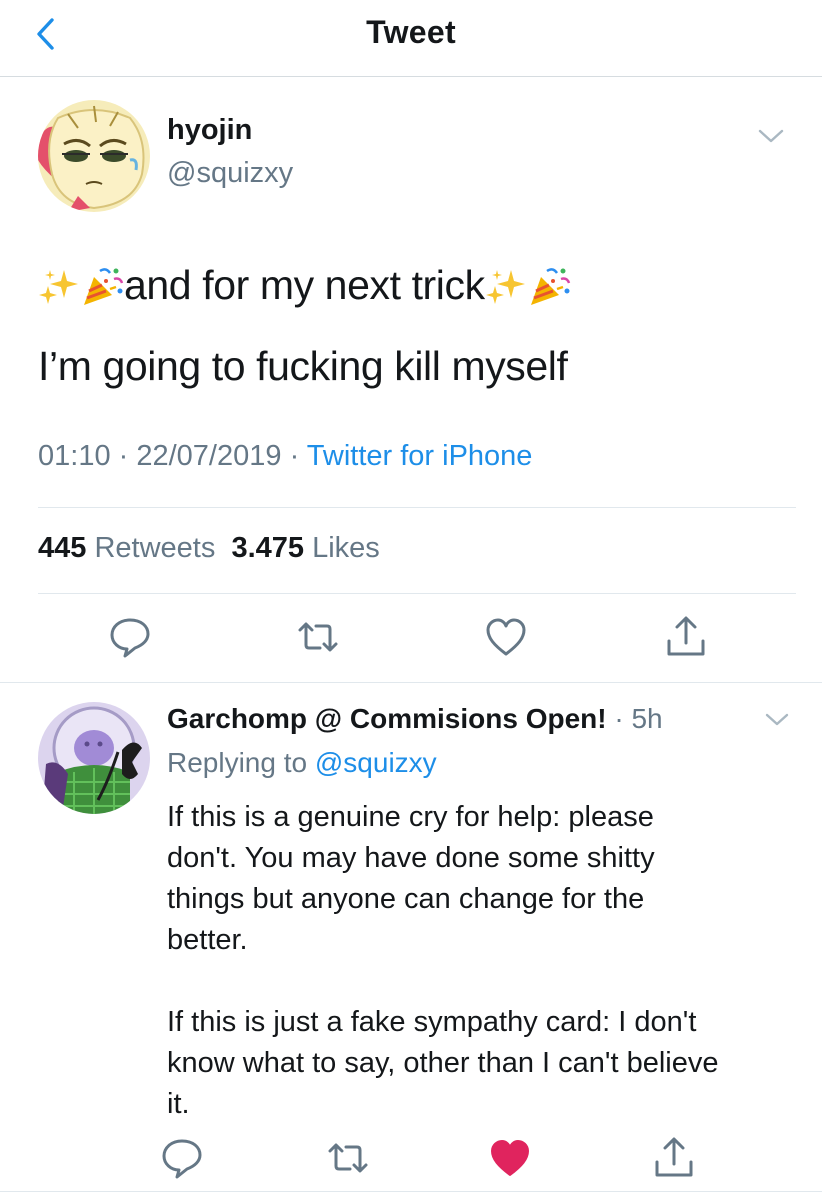 The image size is (822, 1200). Describe the element at coordinates (411, 858) in the screenshot. I see `reply-text-line: don't. You may have done some shitty` at that location.